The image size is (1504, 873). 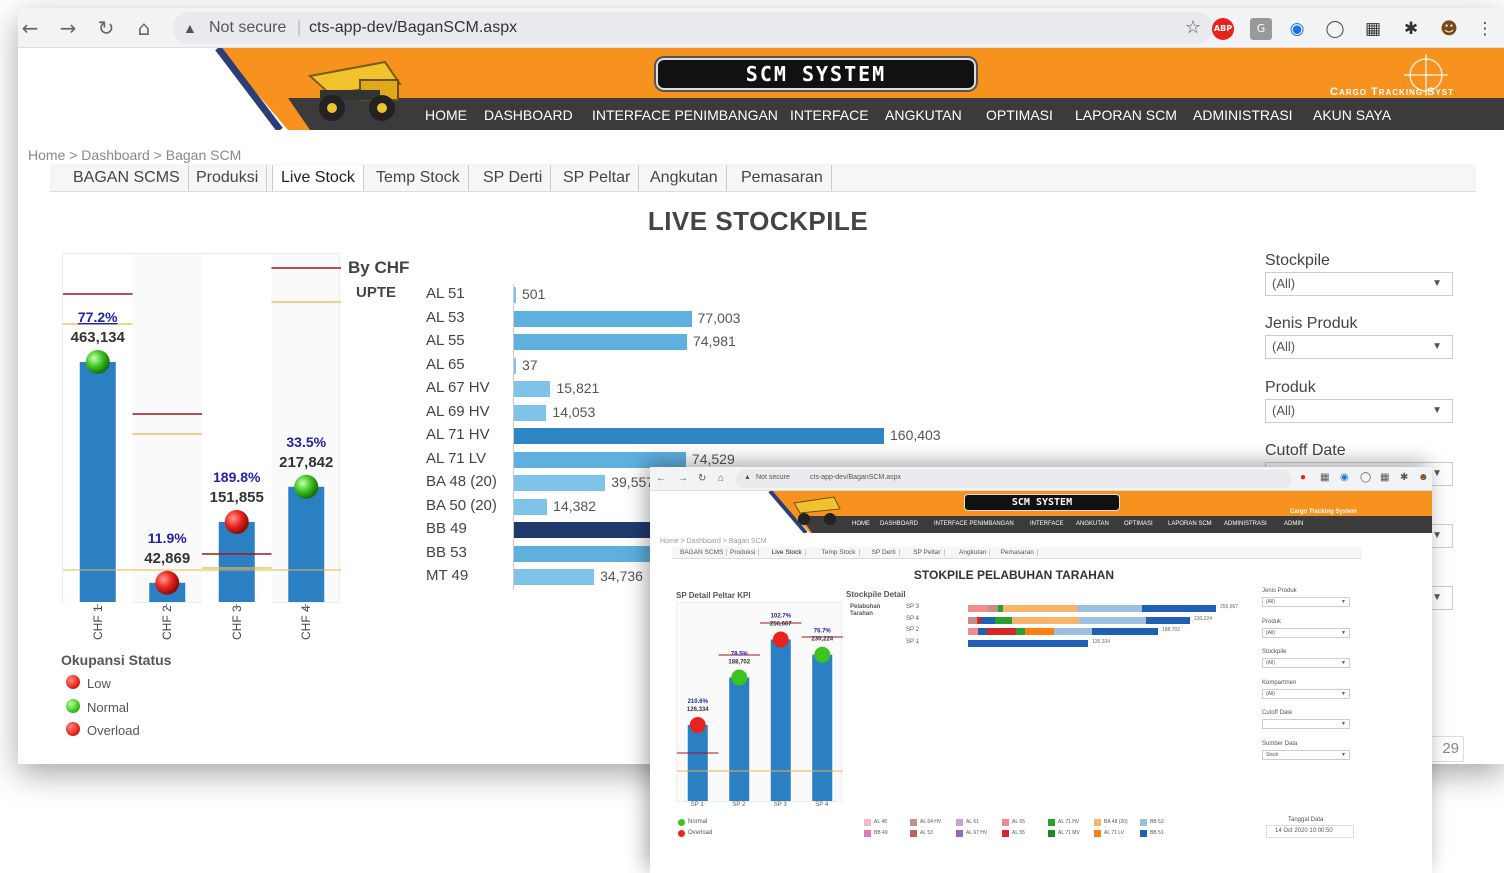 I want to click on overlay-tab: SP Derti, so click(x=886, y=552).